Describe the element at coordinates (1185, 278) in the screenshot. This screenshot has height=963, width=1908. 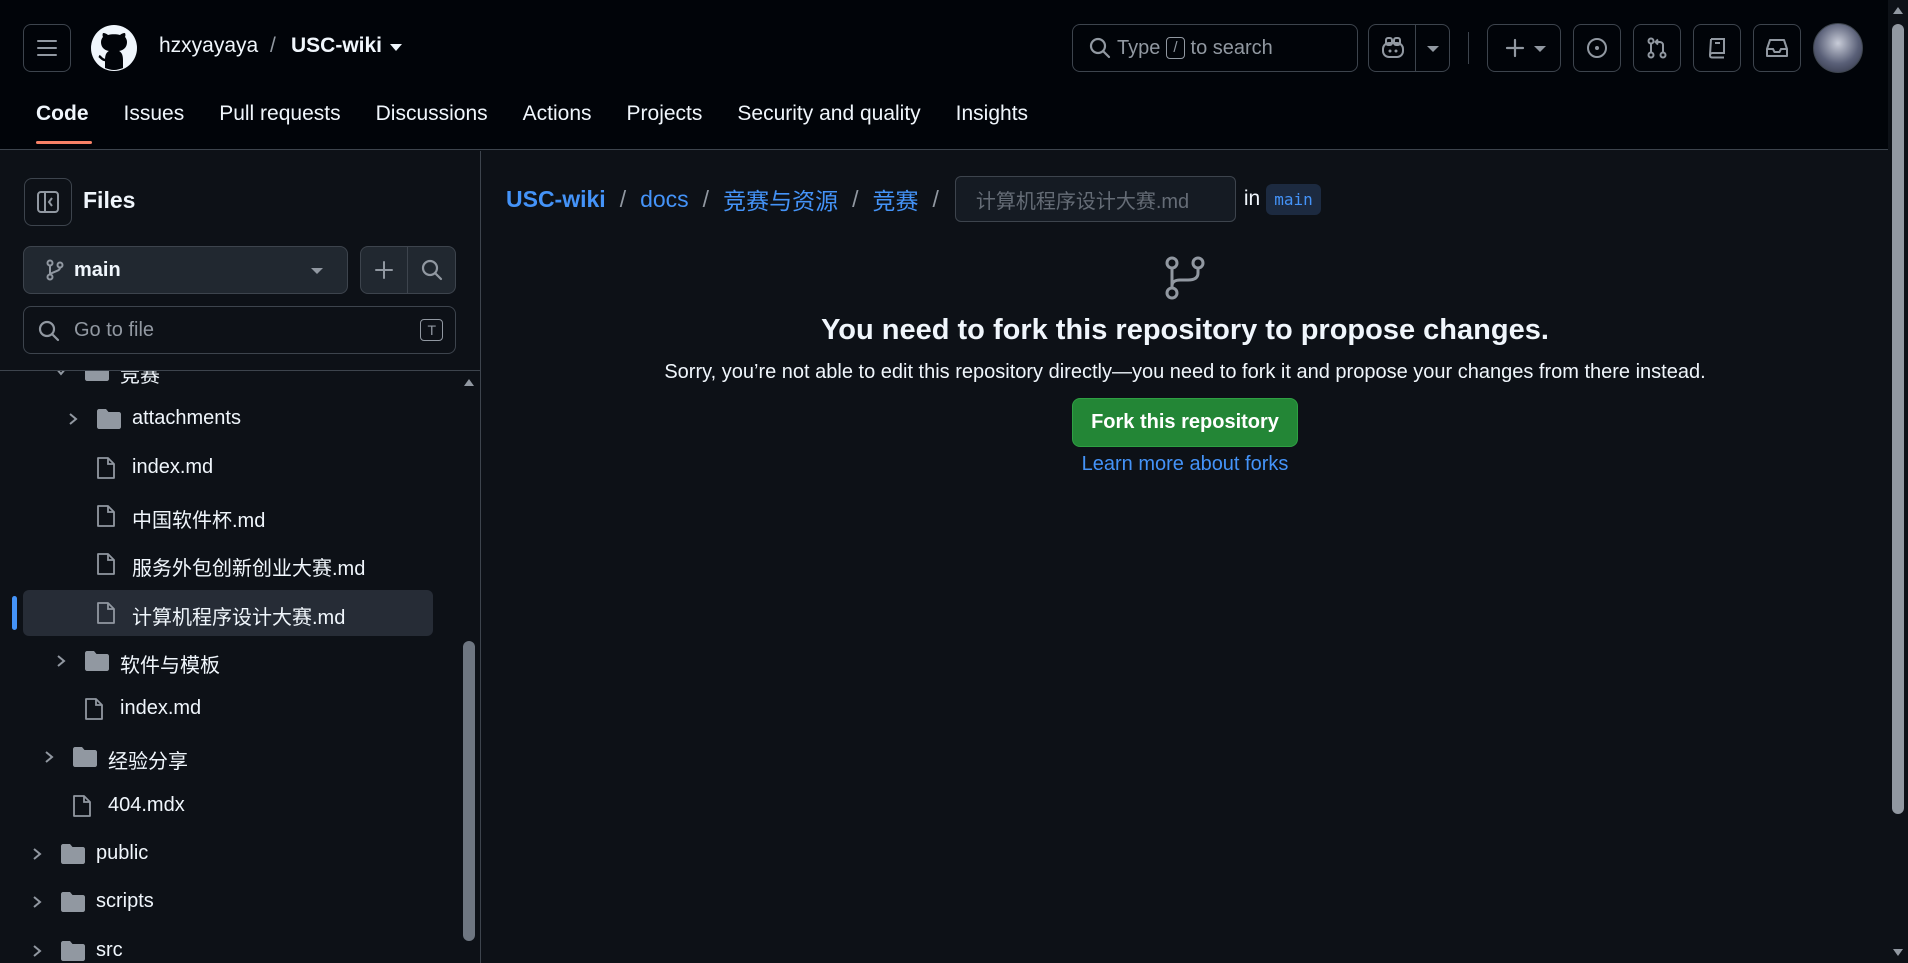
I see `repo-forked-icon` at that location.